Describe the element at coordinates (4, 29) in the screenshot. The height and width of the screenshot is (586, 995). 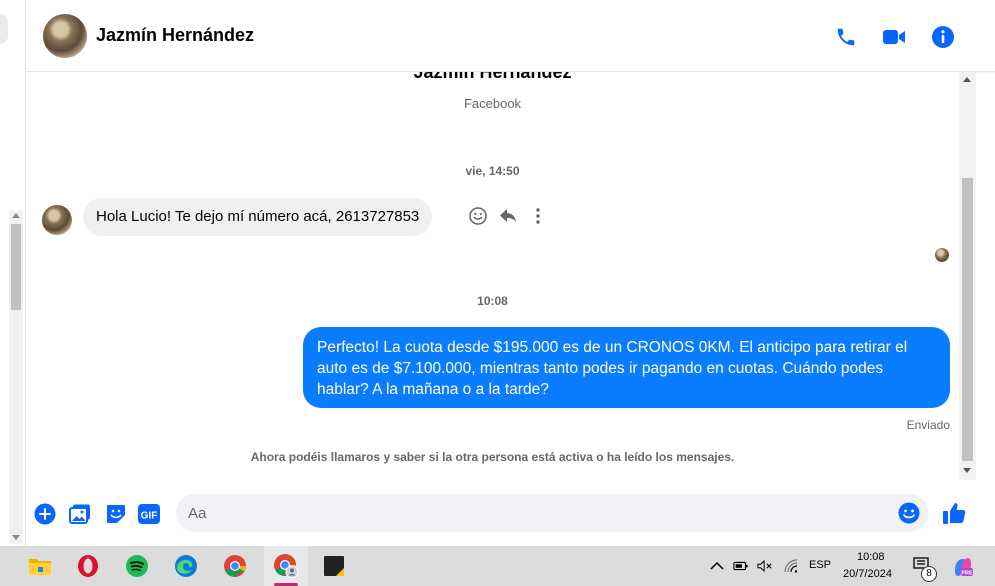
I see `left-pane-button` at that location.